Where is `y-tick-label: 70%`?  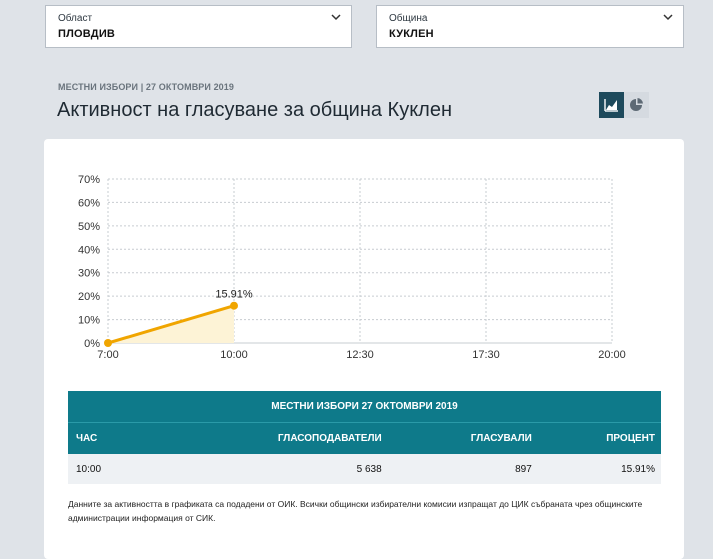
y-tick-label: 70% is located at coordinates (89, 180).